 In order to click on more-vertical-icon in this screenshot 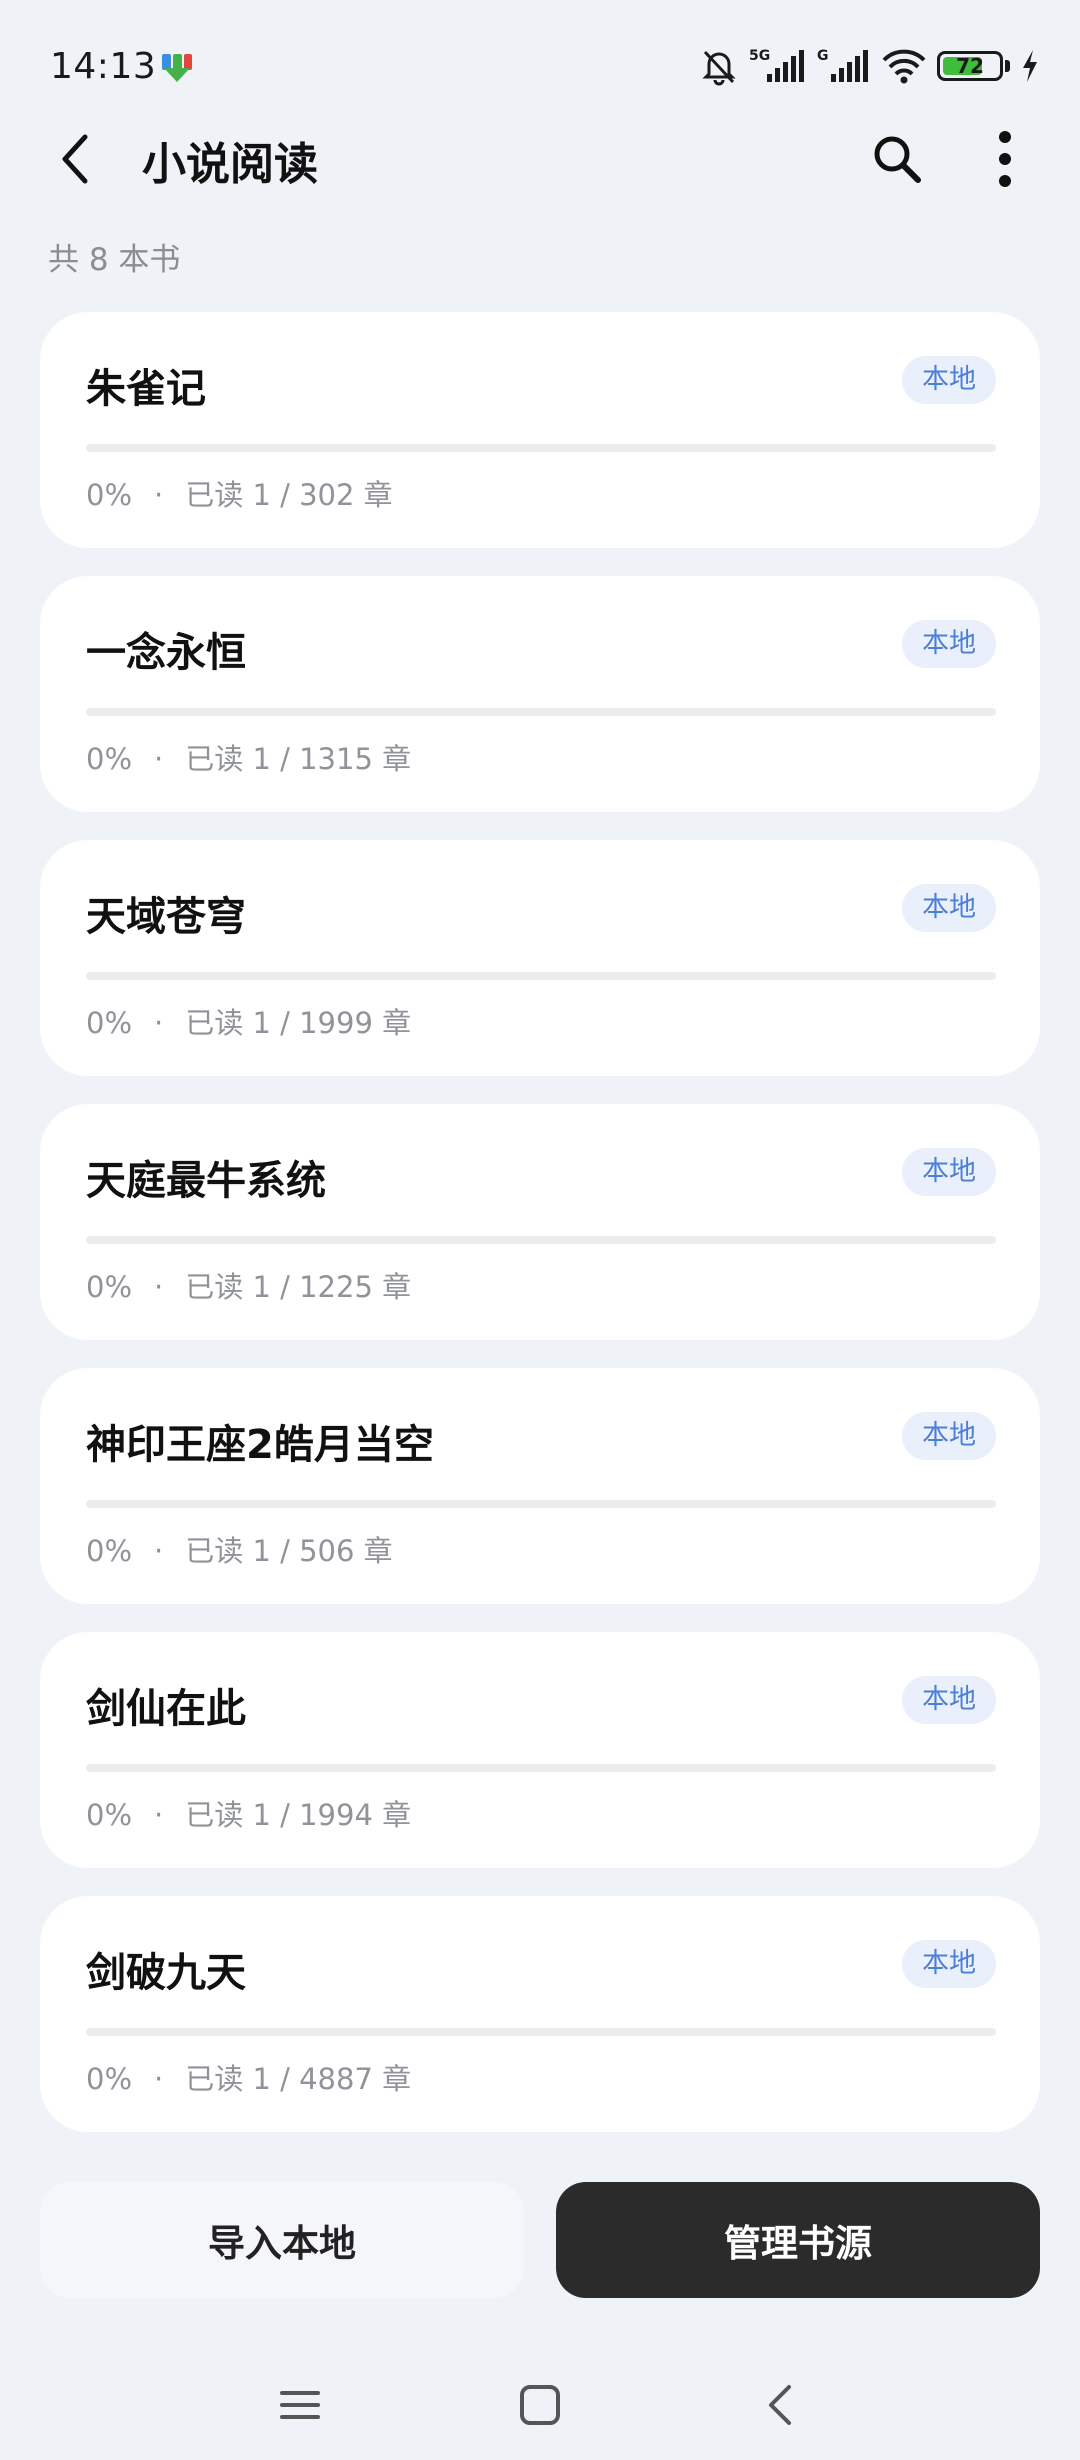, I will do `click(1005, 159)`.